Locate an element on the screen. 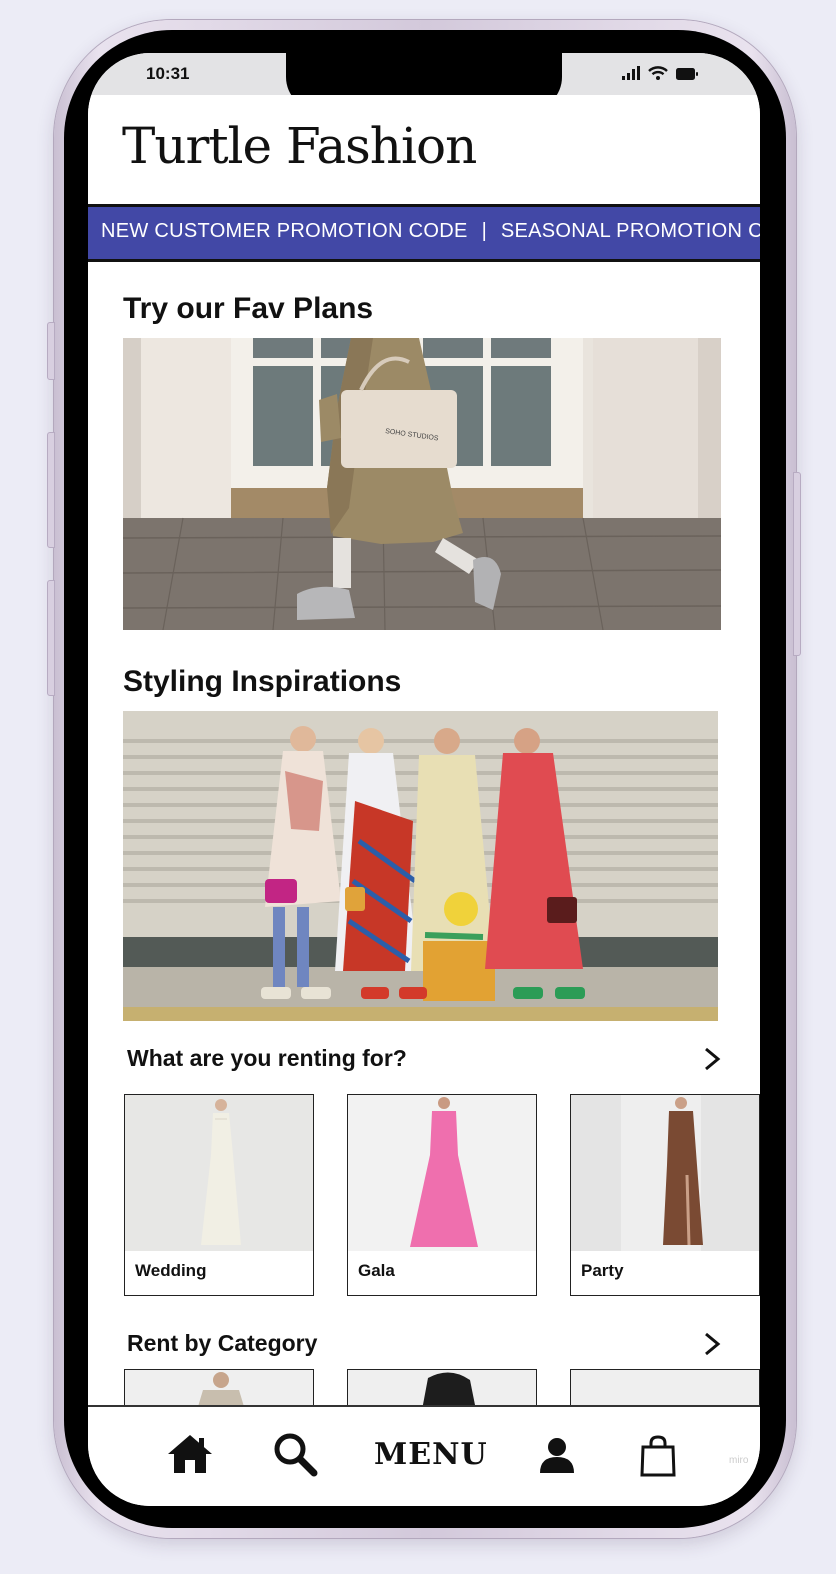  styling-inspirations-banner-image is located at coordinates (420, 866).